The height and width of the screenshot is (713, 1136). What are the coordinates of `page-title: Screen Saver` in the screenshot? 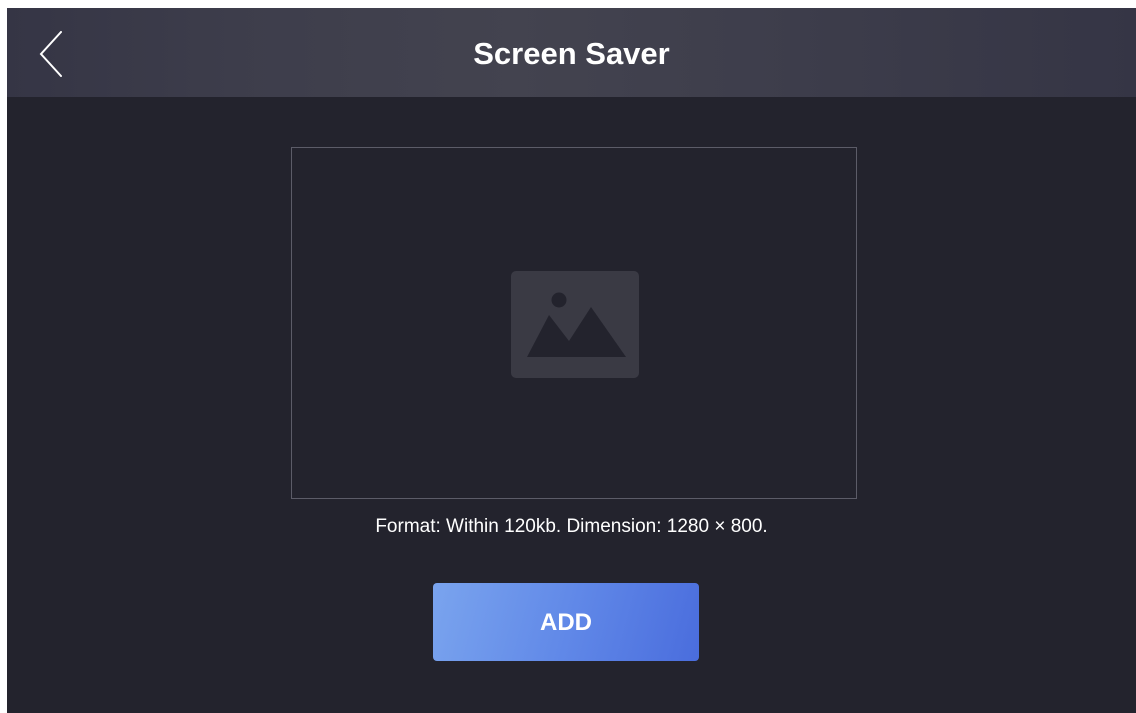 It's located at (571, 53).